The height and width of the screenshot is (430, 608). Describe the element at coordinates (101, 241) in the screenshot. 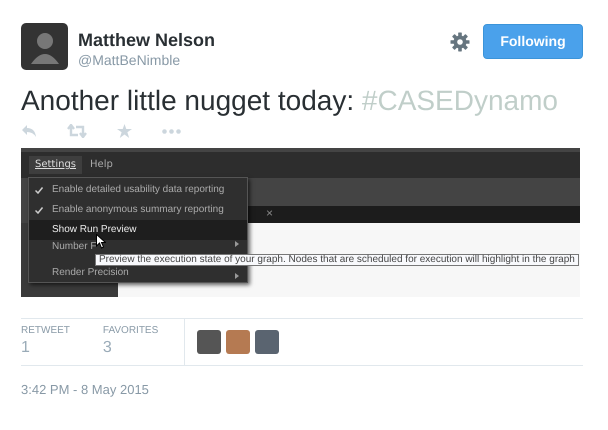

I see `mouse-cursor-icon` at that location.